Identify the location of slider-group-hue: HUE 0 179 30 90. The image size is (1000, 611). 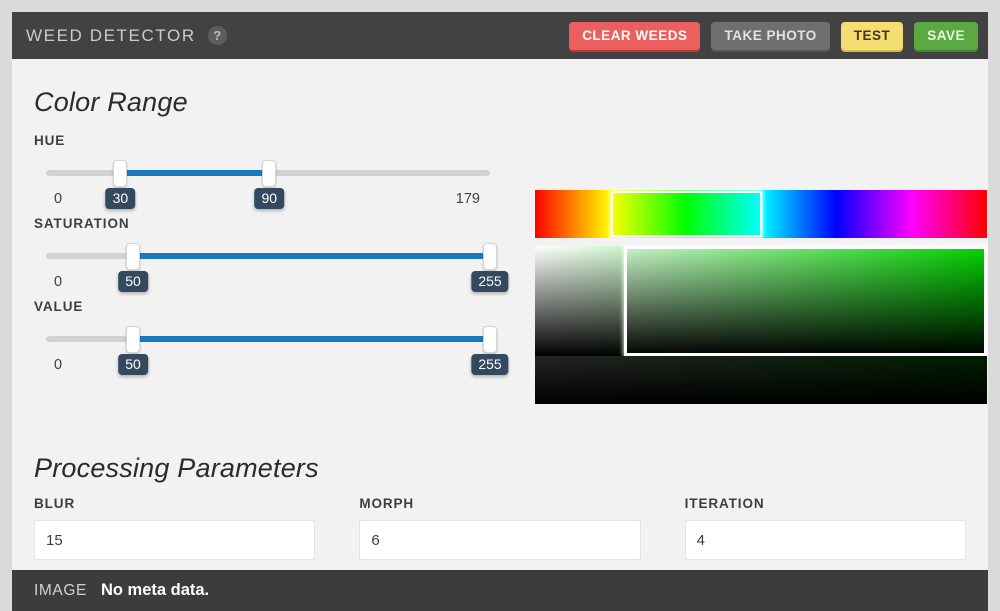
(268, 173).